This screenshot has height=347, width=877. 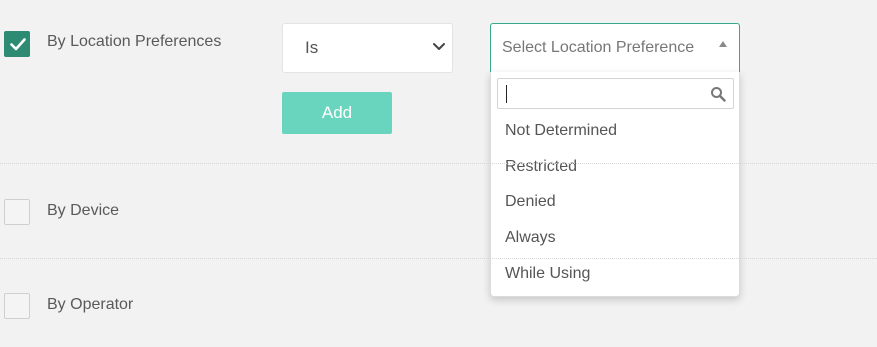 I want to click on location-preferences-checkbox, so click(x=17, y=44).